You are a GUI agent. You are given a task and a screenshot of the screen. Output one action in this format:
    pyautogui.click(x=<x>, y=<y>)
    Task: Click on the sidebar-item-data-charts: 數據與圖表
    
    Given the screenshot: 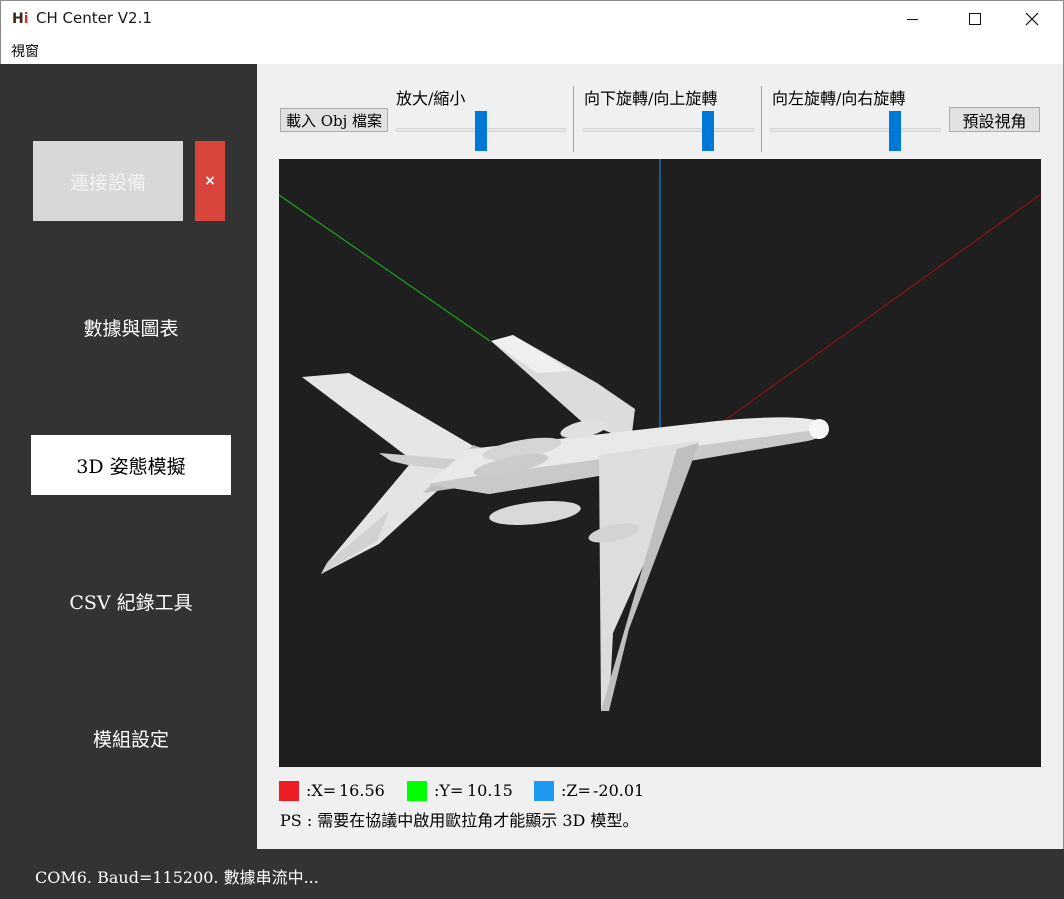 What is the action you would take?
    pyautogui.click(x=131, y=327)
    